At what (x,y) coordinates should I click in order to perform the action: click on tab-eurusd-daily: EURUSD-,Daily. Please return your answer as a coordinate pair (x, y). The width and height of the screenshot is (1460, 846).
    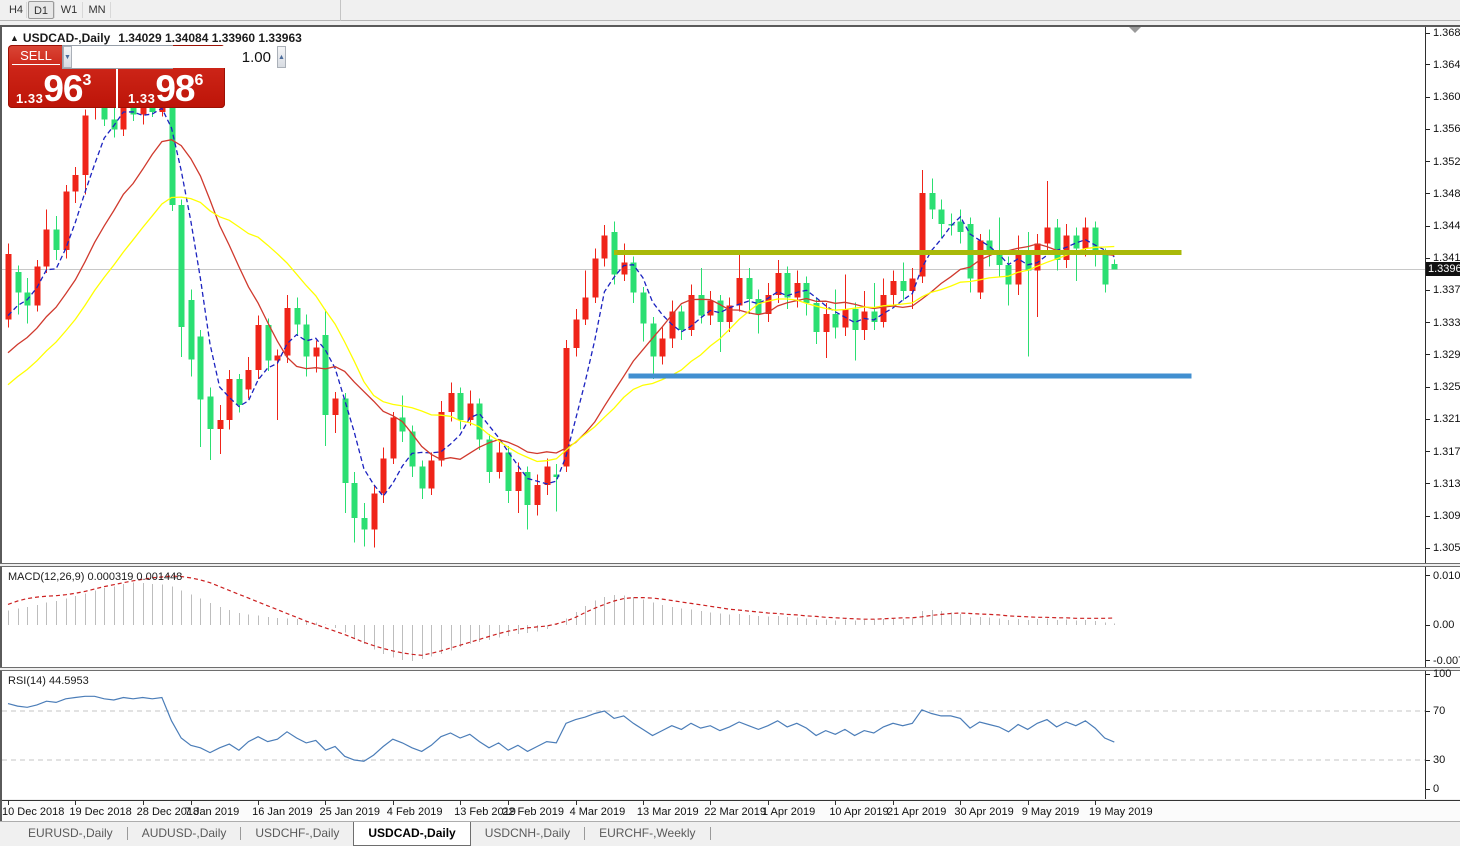
    Looking at the image, I should click on (70, 834).